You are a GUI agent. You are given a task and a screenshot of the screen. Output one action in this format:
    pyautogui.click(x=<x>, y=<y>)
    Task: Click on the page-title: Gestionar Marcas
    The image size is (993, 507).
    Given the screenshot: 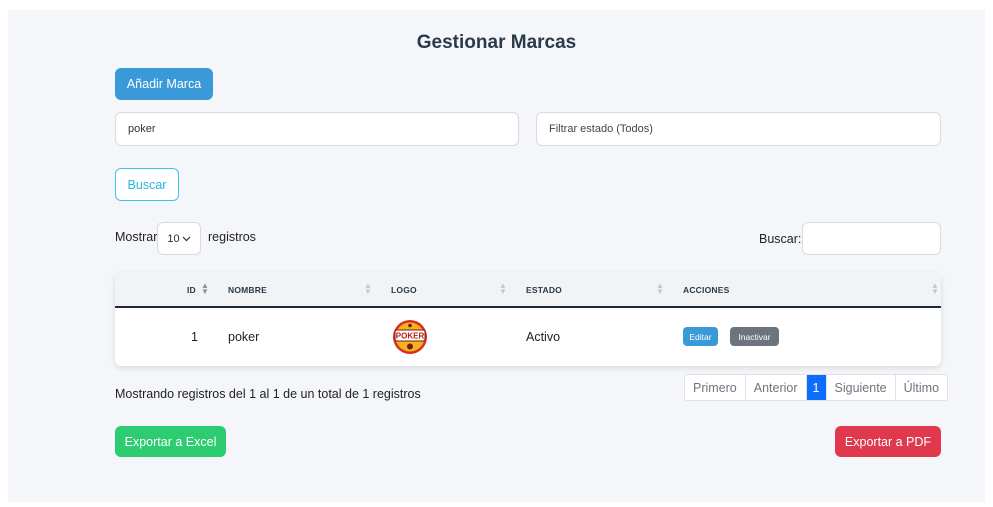 What is the action you would take?
    pyautogui.click(x=496, y=42)
    